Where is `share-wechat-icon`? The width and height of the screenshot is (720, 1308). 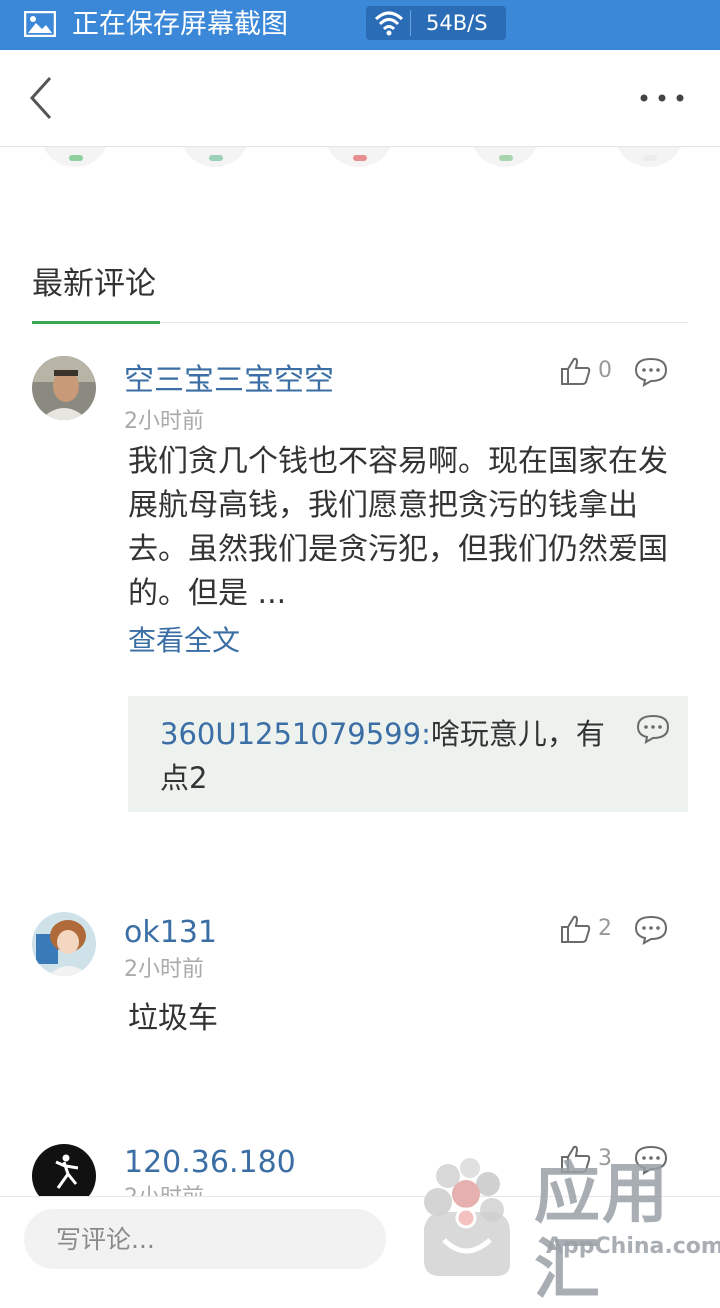
share-wechat-icon is located at coordinates (75, 157).